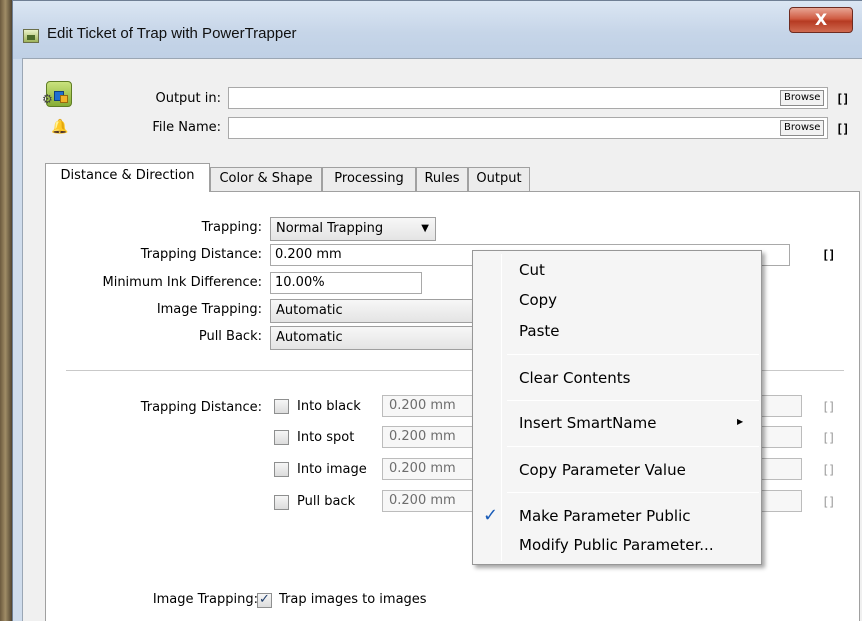 The height and width of the screenshot is (621, 862). I want to click on ticket-icon, so click(31, 36).